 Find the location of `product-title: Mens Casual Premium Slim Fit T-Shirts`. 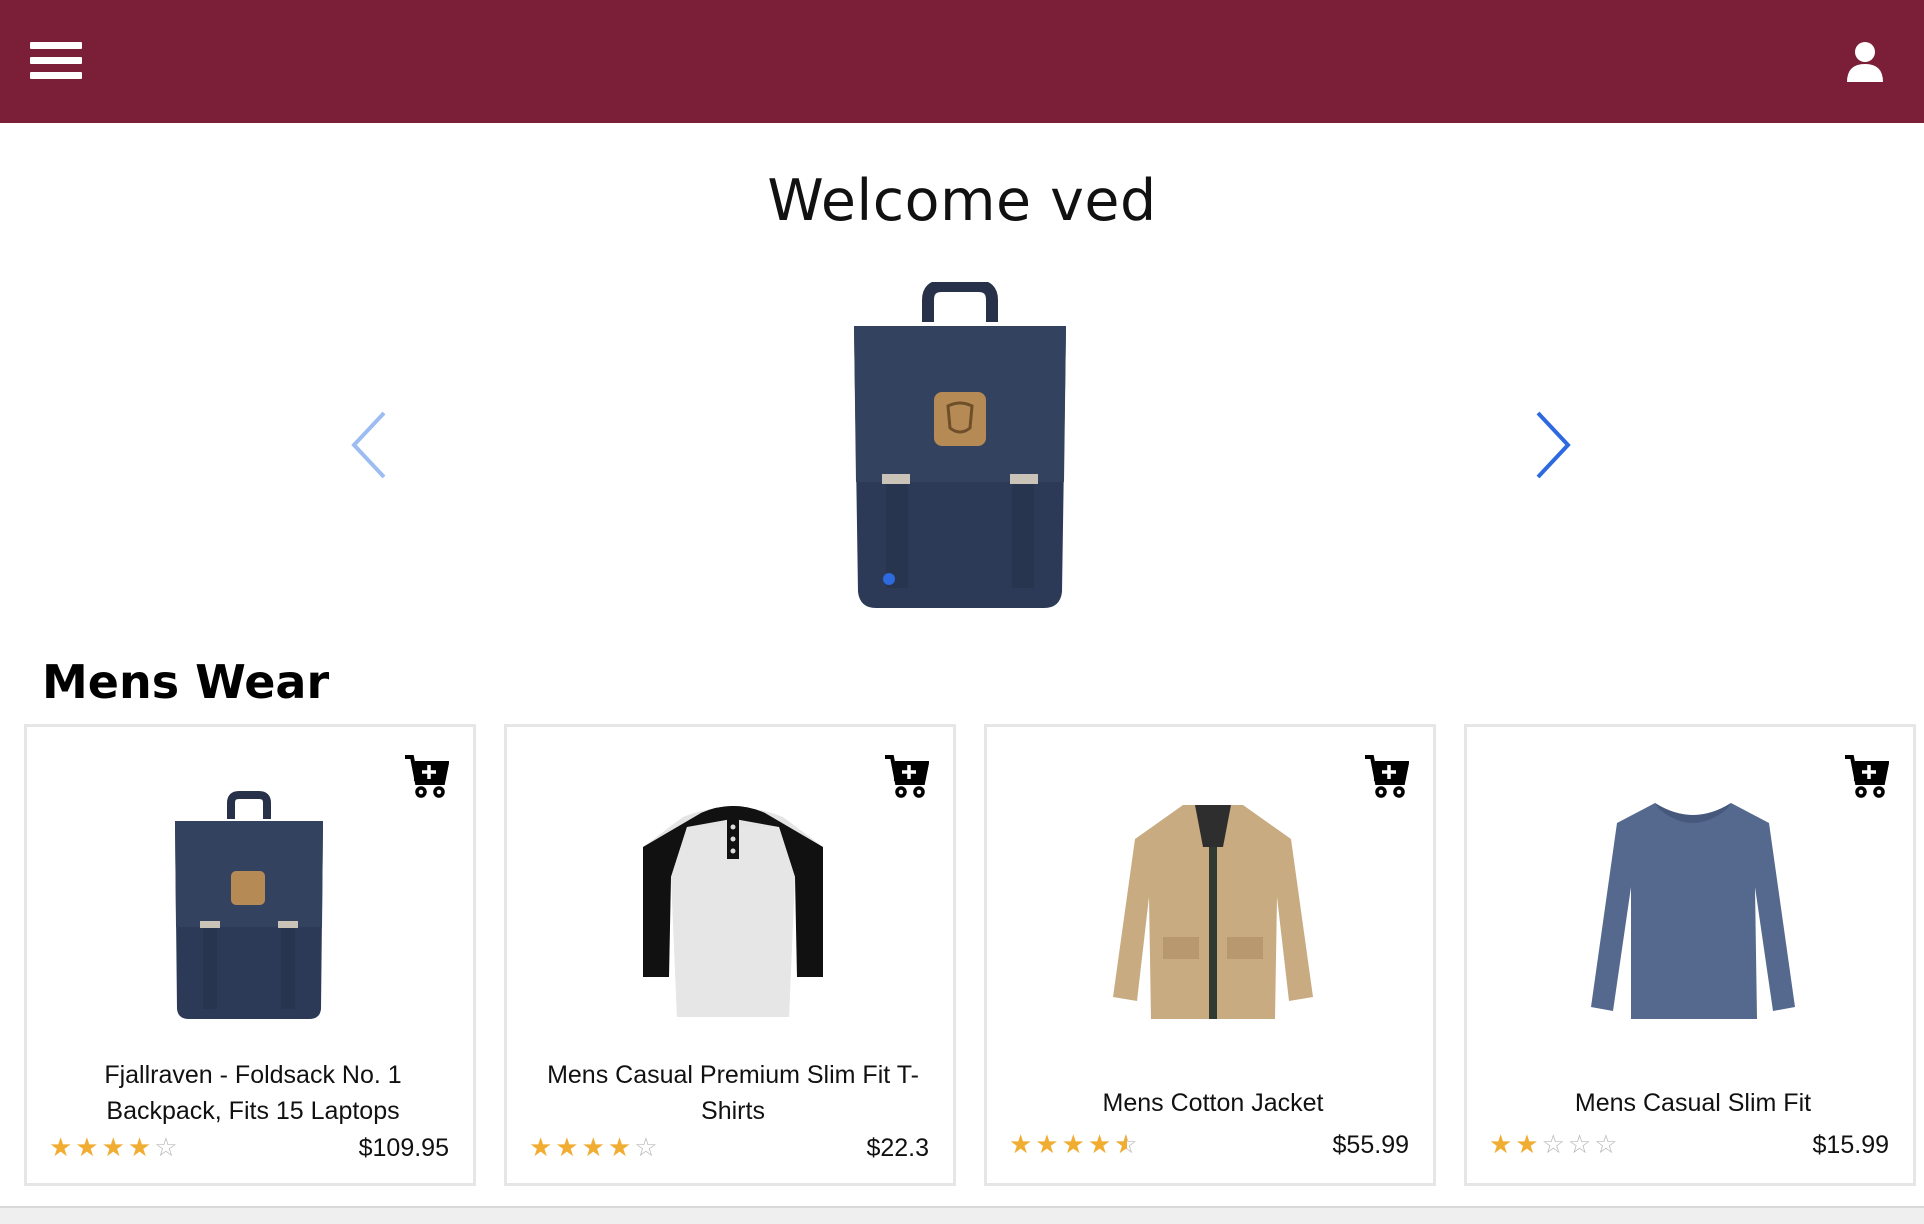

product-title: Mens Casual Premium Slim Fit T-Shirts is located at coordinates (733, 1093).